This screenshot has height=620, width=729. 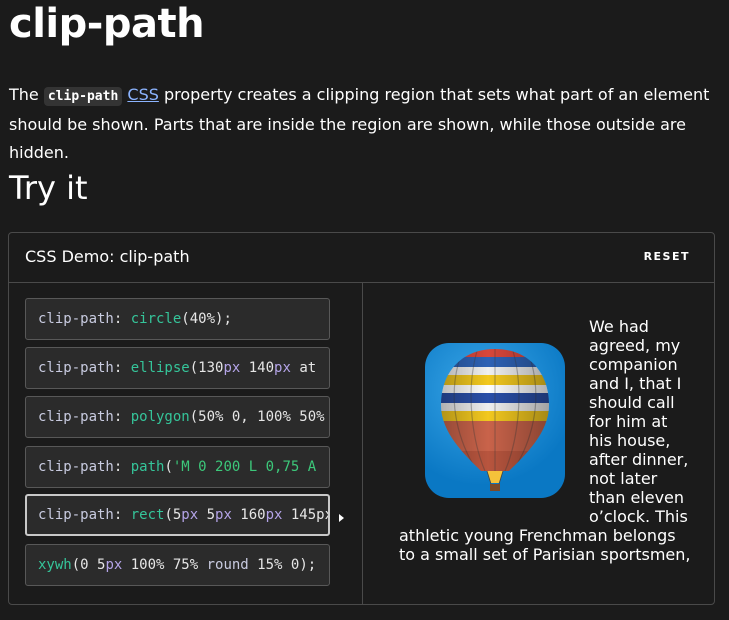 I want to click on example-choice-rect: clip-path: rect(5px 5px 160px 145px, so click(x=177, y=515).